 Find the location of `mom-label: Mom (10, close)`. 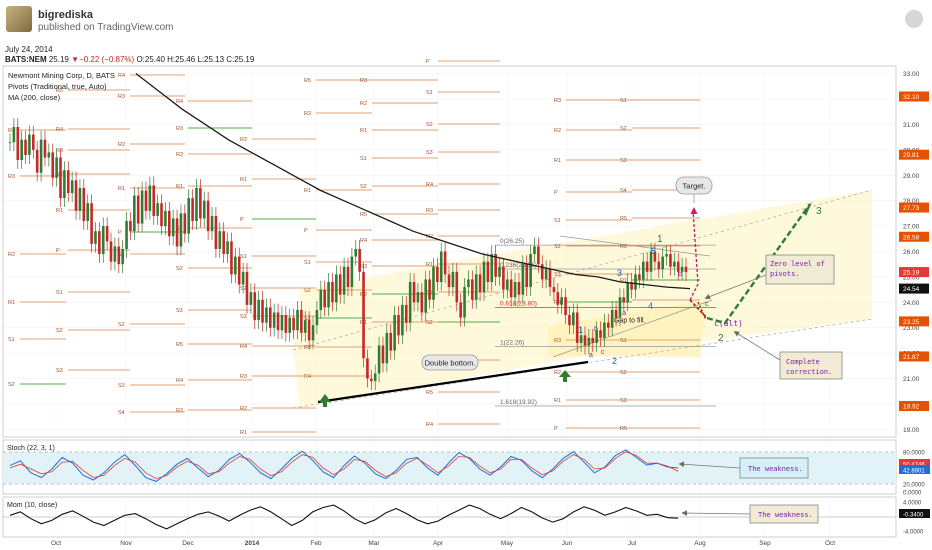

mom-label: Mom (10, close) is located at coordinates (32, 505).